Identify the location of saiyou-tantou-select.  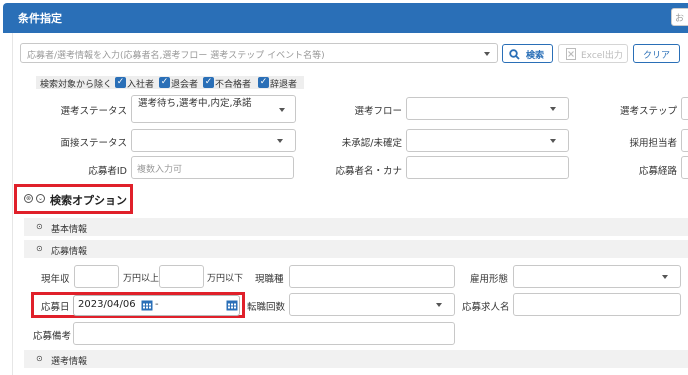
(684, 140).